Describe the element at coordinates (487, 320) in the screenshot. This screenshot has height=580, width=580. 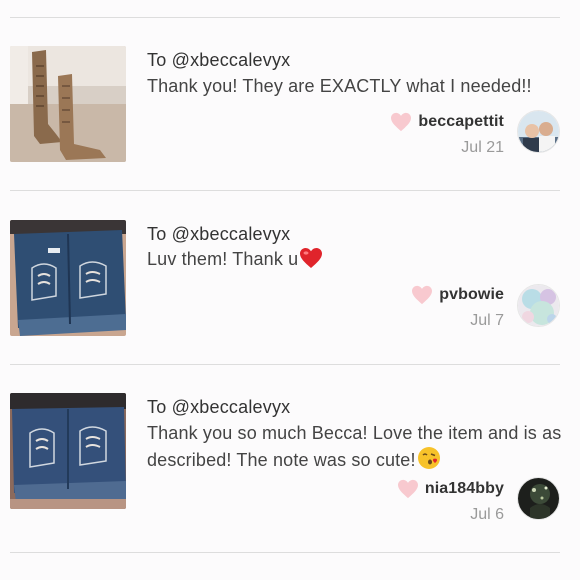
I see `review-date: Jul 7` at that location.